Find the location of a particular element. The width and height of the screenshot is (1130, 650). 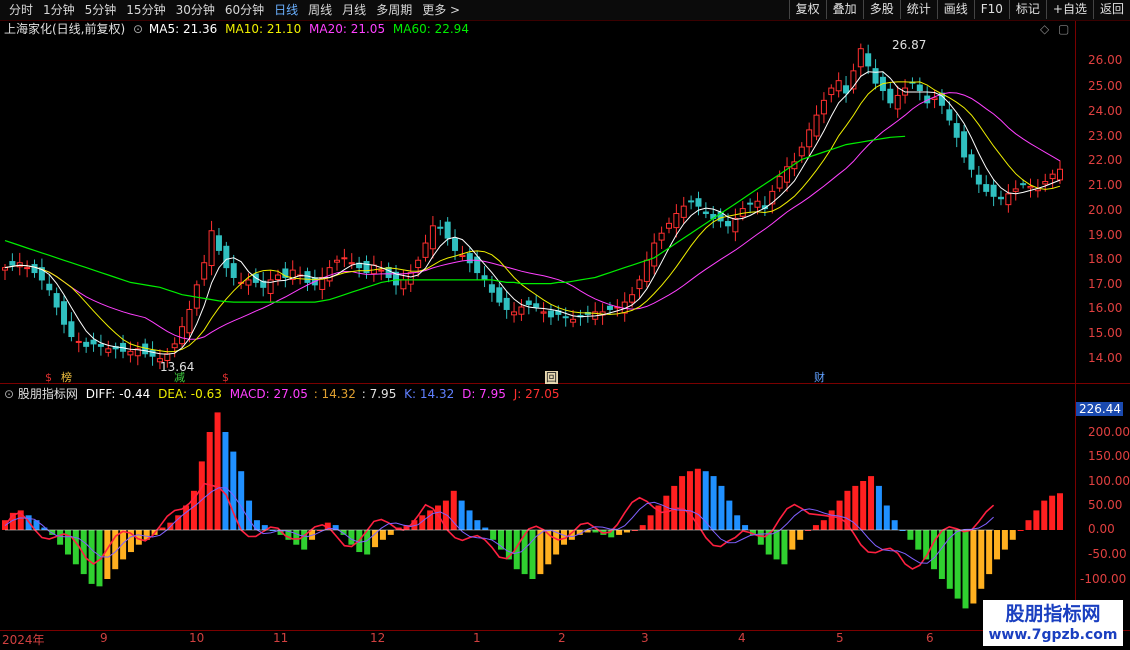

x-tick: 2 is located at coordinates (562, 638).